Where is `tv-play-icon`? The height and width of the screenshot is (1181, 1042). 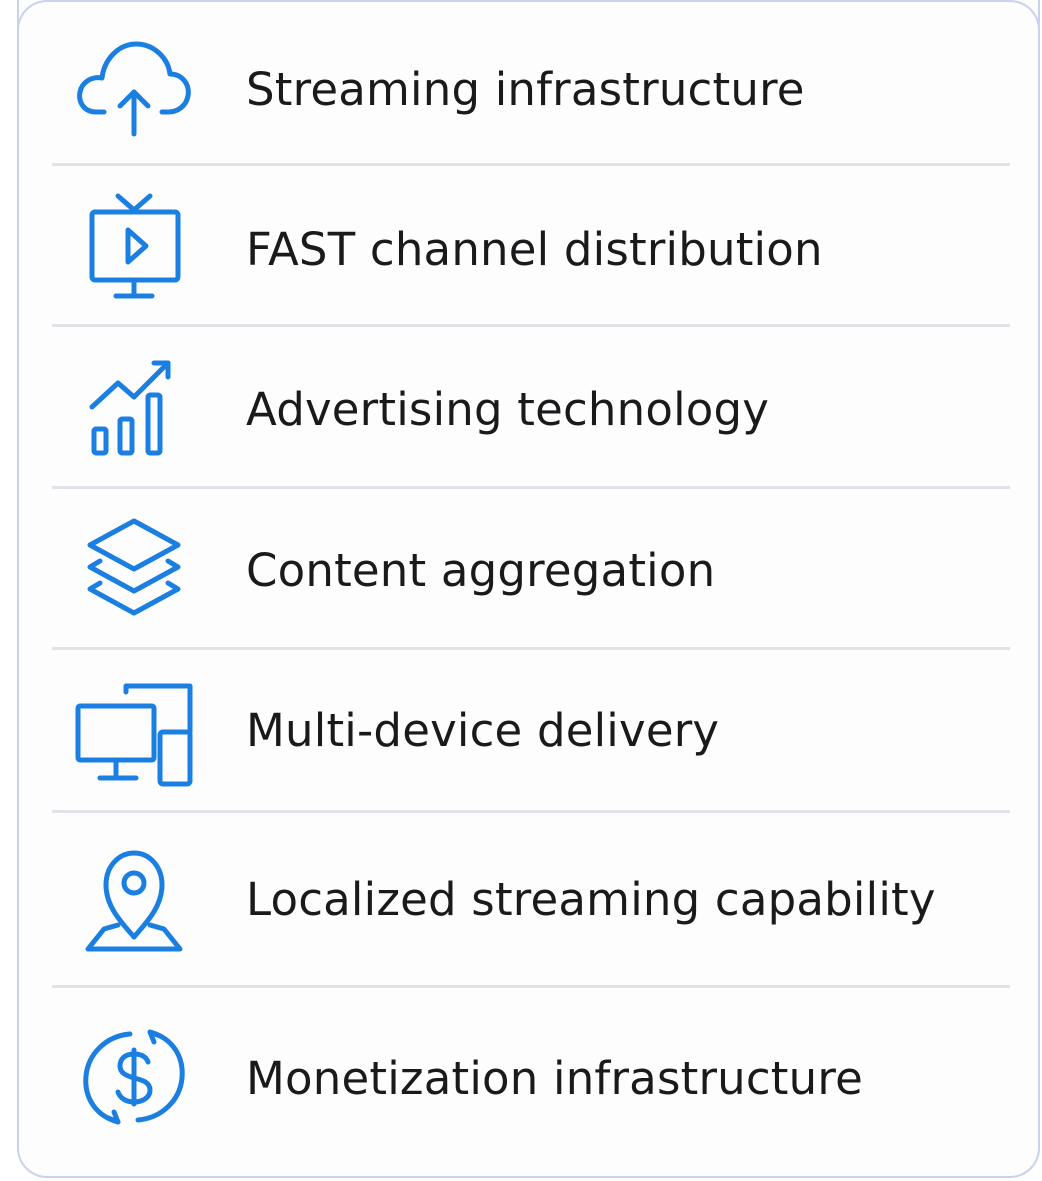
tv-play-icon is located at coordinates (134, 247).